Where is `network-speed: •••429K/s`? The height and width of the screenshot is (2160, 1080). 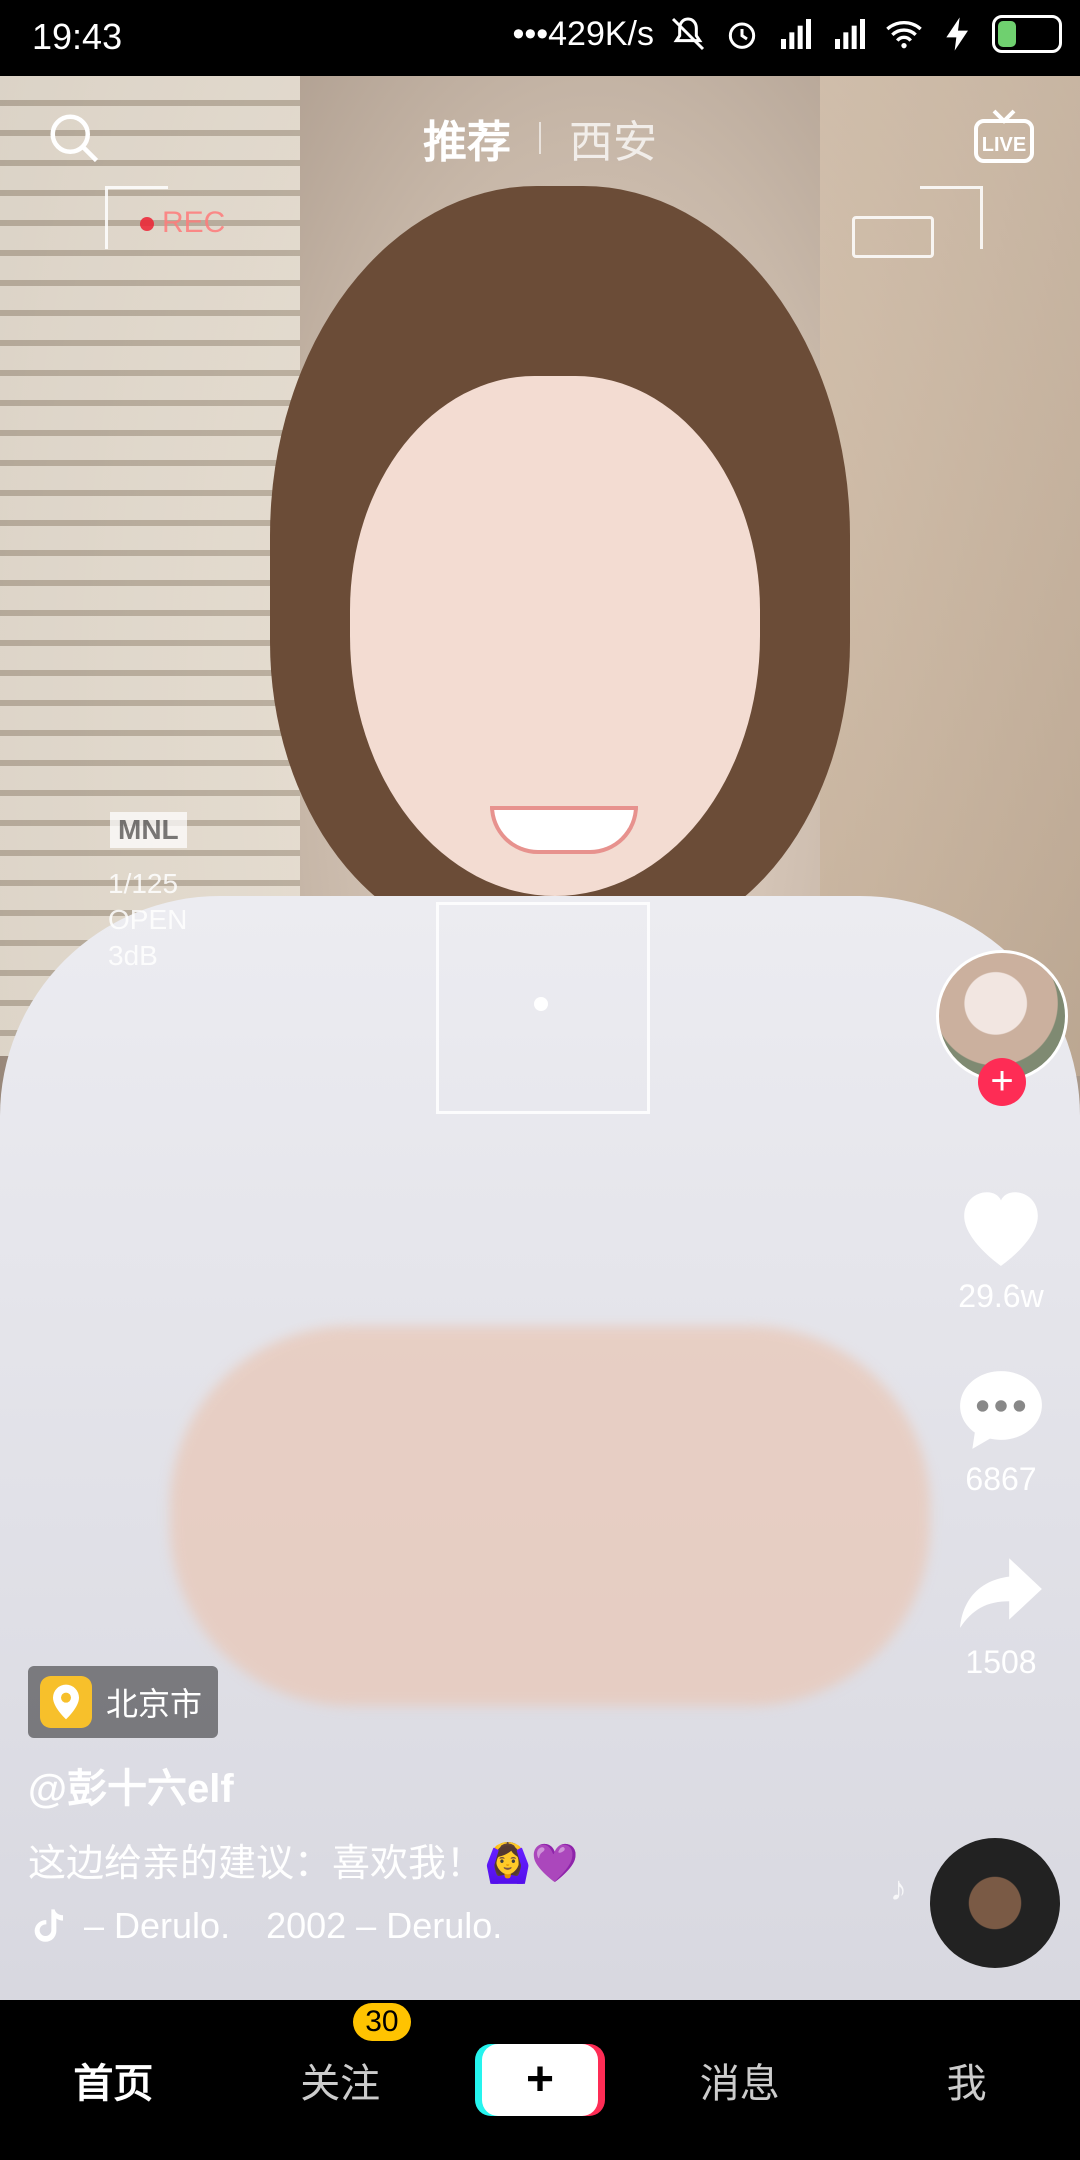
network-speed: •••429K/s is located at coordinates (583, 33).